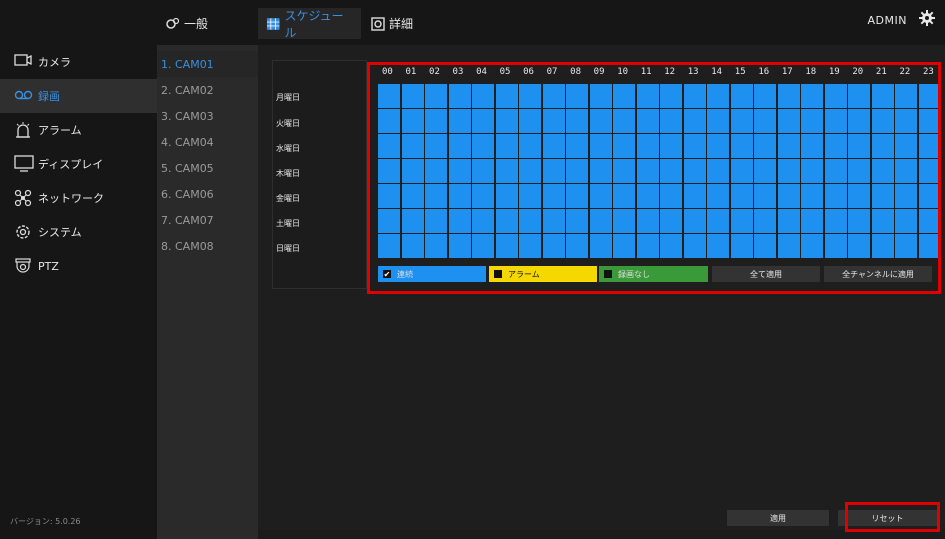  I want to click on top-bar: 一般 スケジュール 詳細 ADMIN, so click(472, 22).